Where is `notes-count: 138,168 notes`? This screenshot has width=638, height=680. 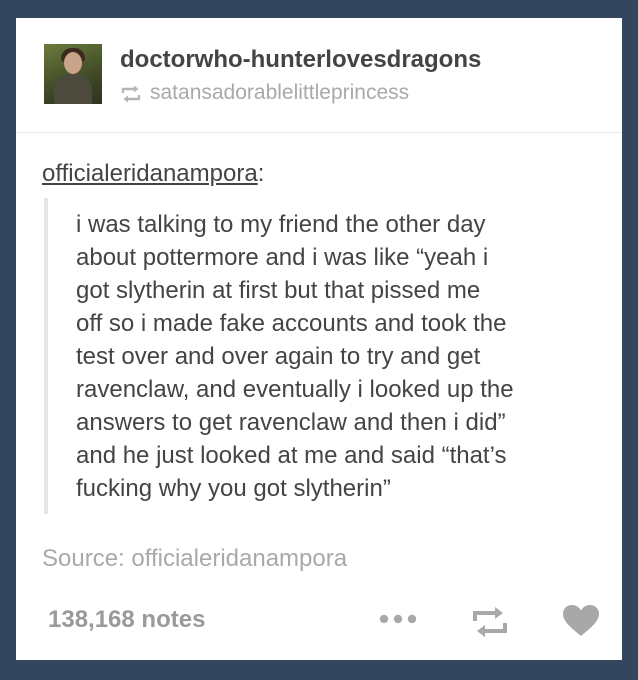
notes-count: 138,168 notes is located at coordinates (126, 620).